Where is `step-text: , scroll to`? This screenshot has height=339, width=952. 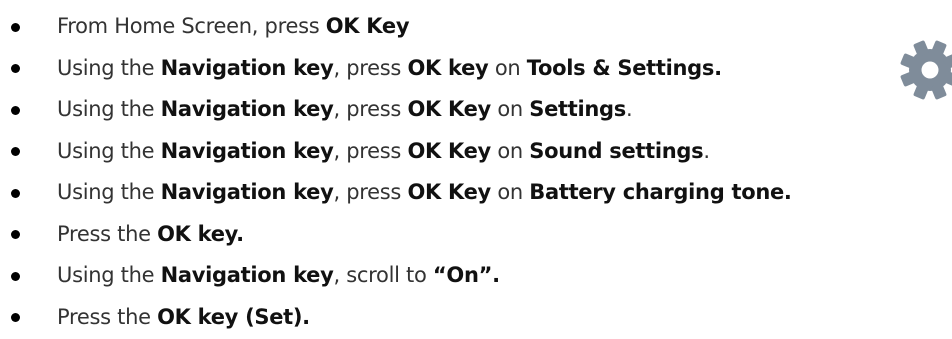
step-text: , scroll to is located at coordinates (383, 275).